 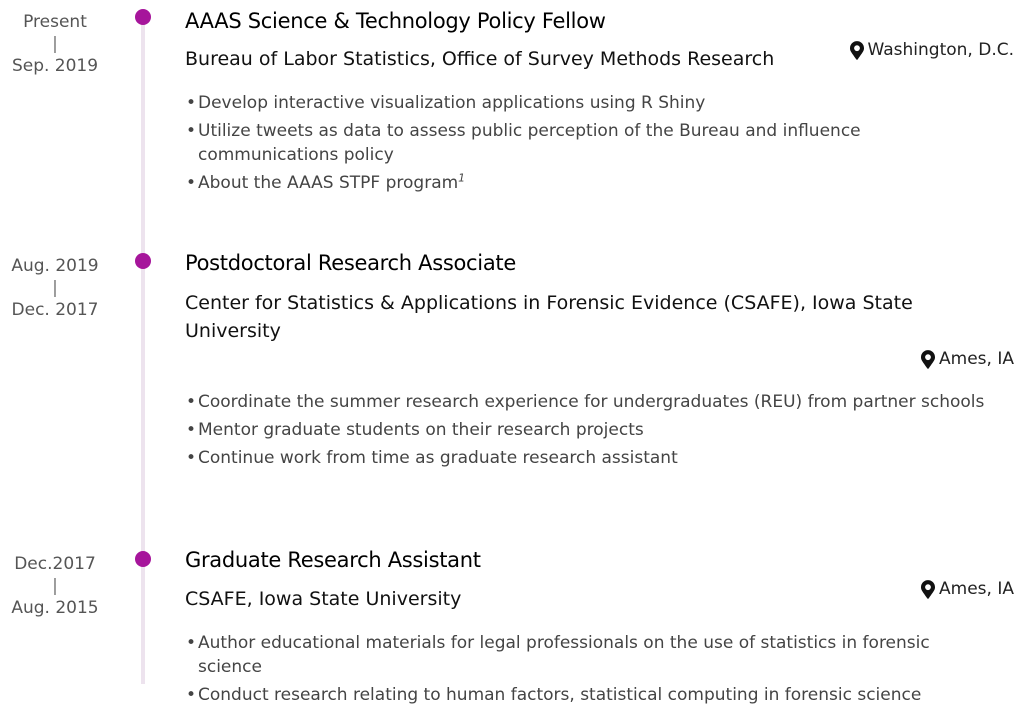 I want to click on footnote-mark: 1, so click(x=462, y=178).